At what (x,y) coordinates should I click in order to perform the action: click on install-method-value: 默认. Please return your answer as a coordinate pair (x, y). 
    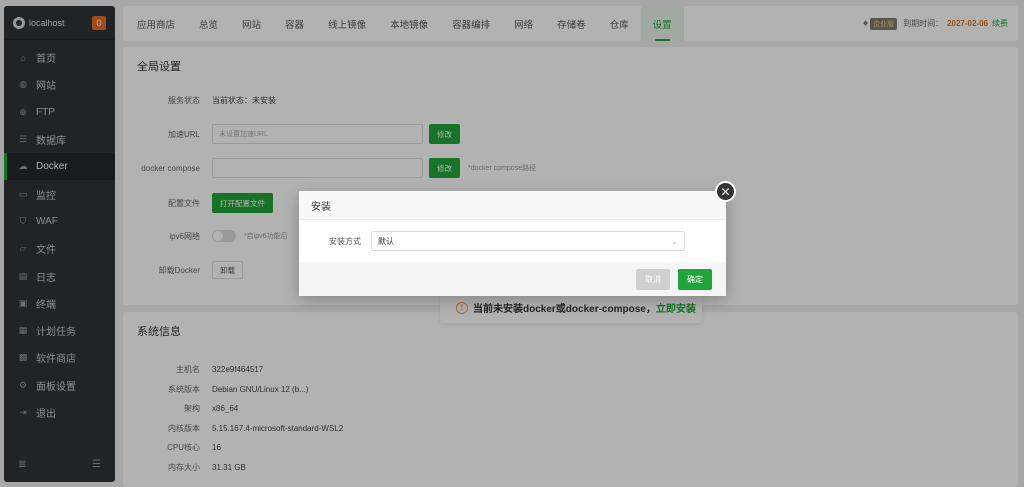
    Looking at the image, I should click on (386, 241).